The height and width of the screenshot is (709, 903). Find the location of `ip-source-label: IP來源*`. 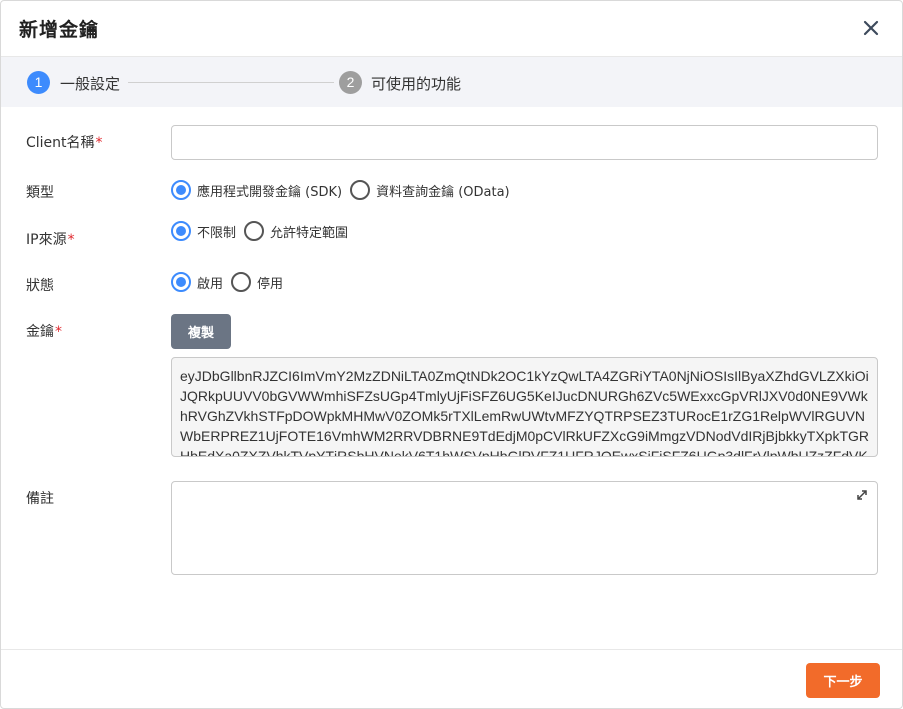

ip-source-label: IP來源* is located at coordinates (50, 240).